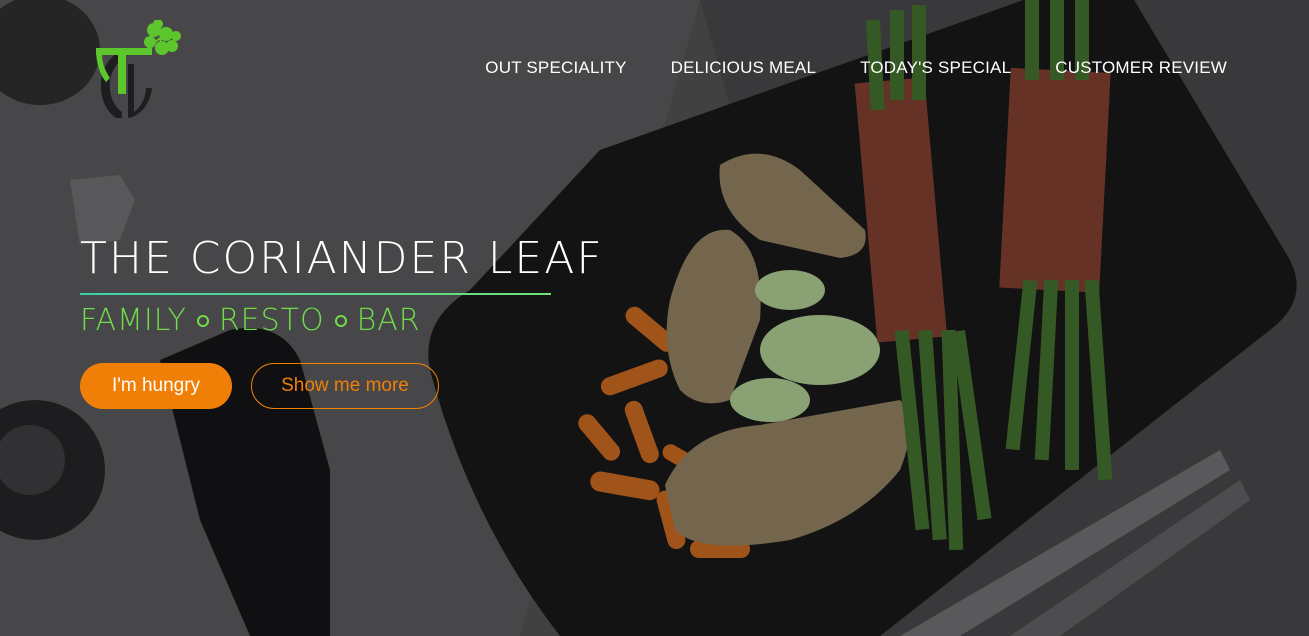  I want to click on coriander-leaf-logo, so click(136, 72).